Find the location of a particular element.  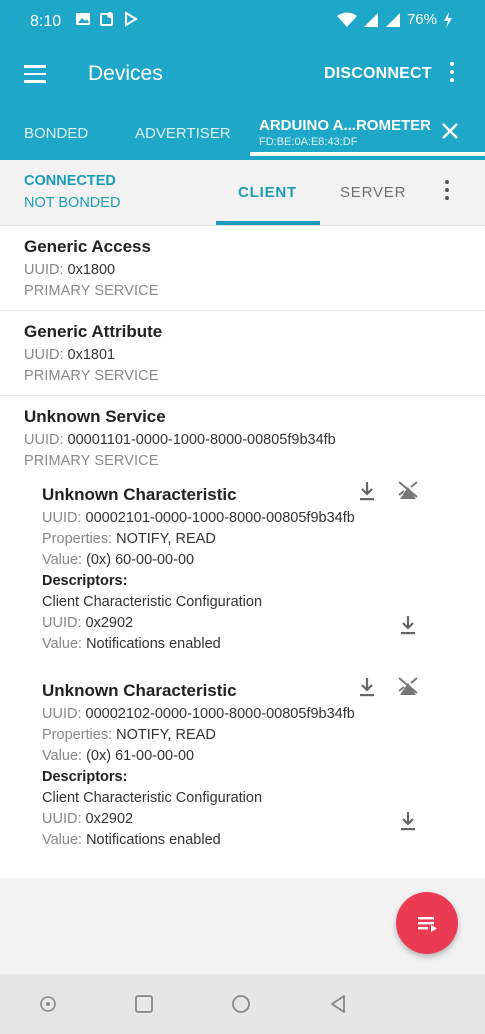

tab-advertiser: ADVERTISER is located at coordinates (183, 133).